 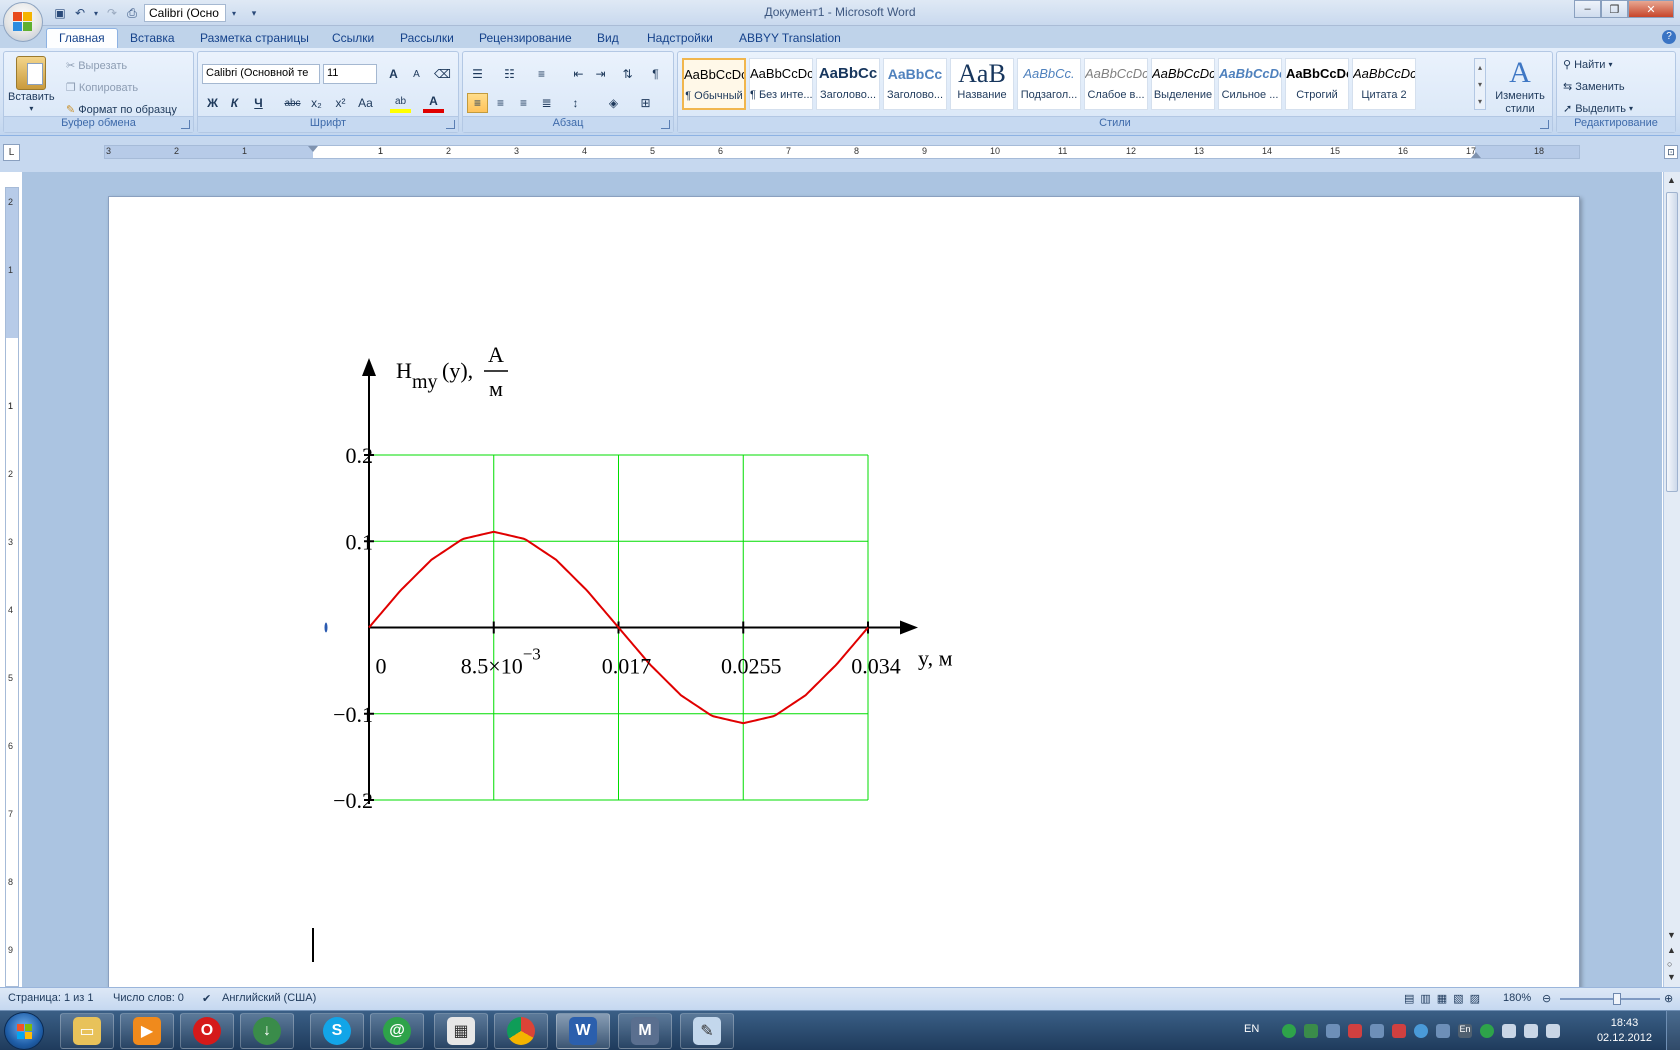 What do you see at coordinates (96, 66) in the screenshot?
I see `cut-button: ✂ Вырезать` at bounding box center [96, 66].